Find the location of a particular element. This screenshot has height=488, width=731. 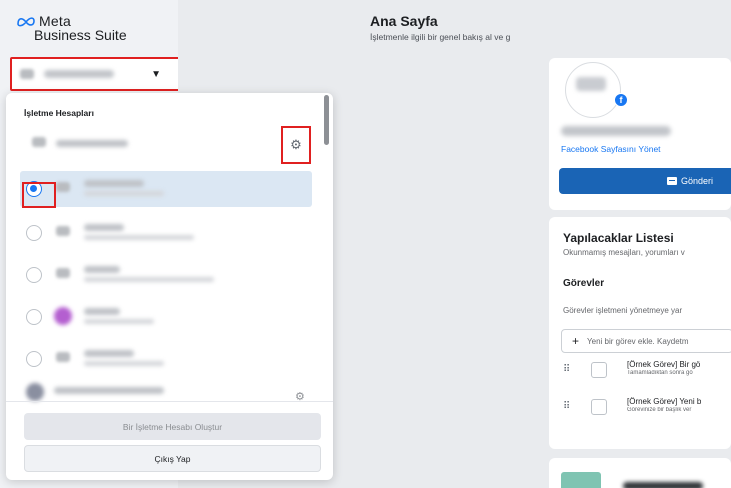

task-note: Tamamladıktan sonra gö is located at coordinates (660, 373).